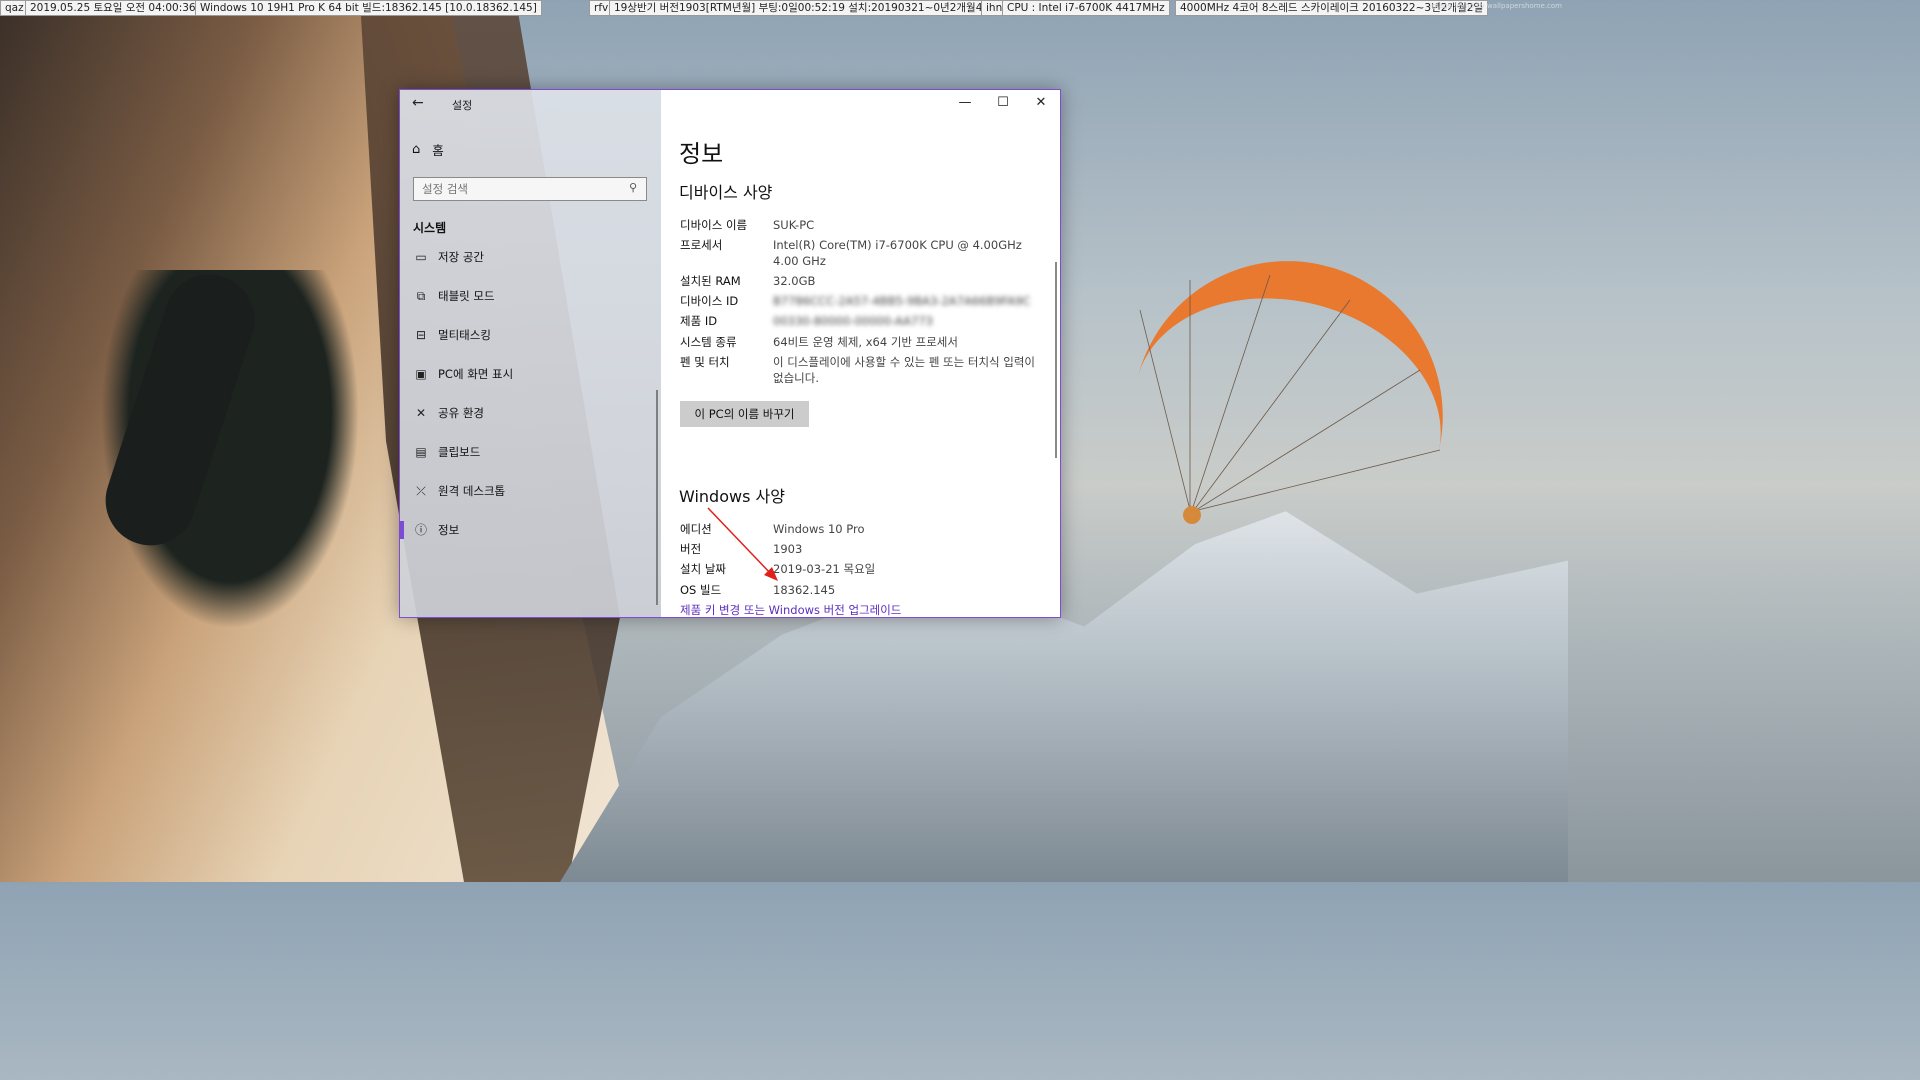 The image size is (1920, 1080). I want to click on spec-value: 1903, so click(788, 549).